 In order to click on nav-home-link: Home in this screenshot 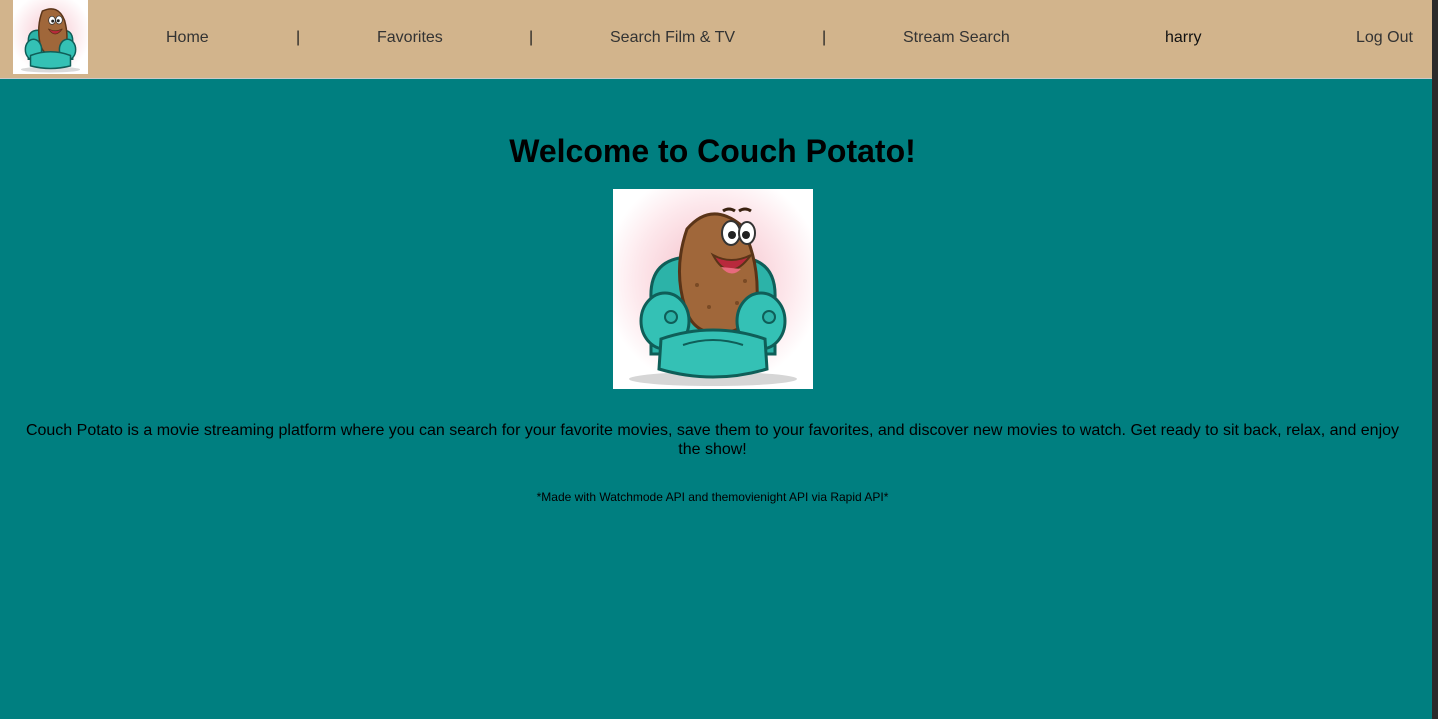, I will do `click(187, 38)`.